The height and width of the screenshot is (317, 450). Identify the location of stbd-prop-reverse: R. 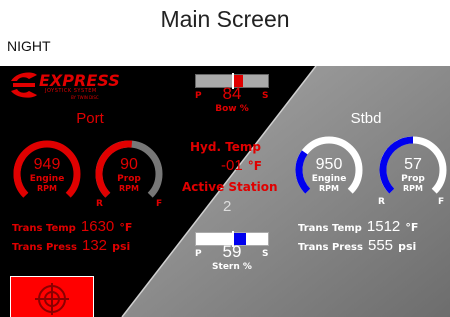
(381, 202).